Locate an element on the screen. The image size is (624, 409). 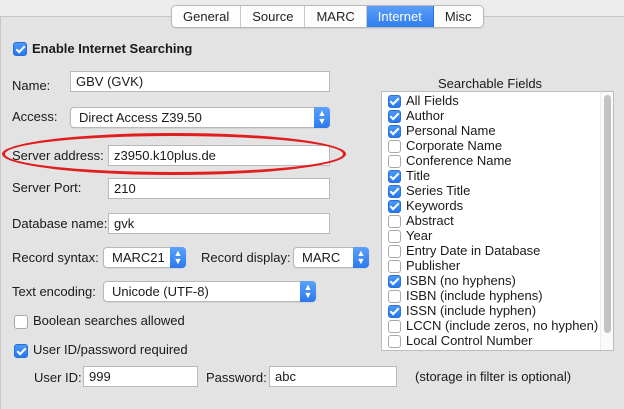
field-label: Series Title is located at coordinates (438, 190).